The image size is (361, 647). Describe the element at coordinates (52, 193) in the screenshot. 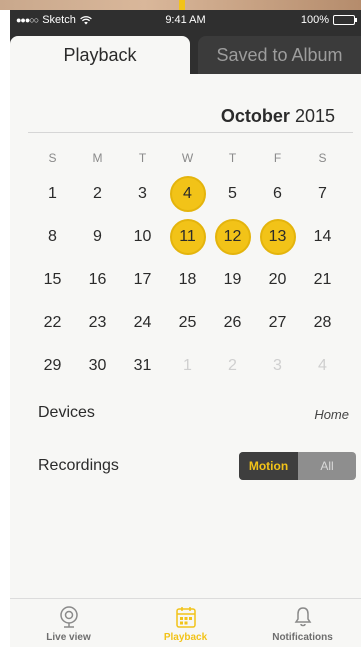

I see `calendar-day: 1` at that location.